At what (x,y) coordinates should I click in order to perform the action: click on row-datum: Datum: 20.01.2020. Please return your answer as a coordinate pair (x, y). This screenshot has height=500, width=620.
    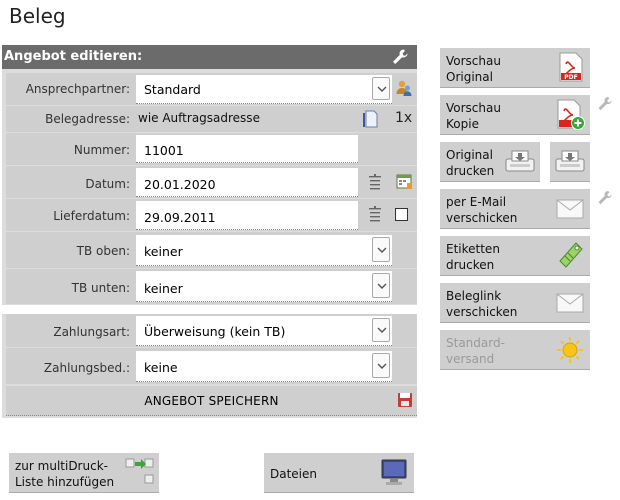
    Looking at the image, I should click on (211, 182).